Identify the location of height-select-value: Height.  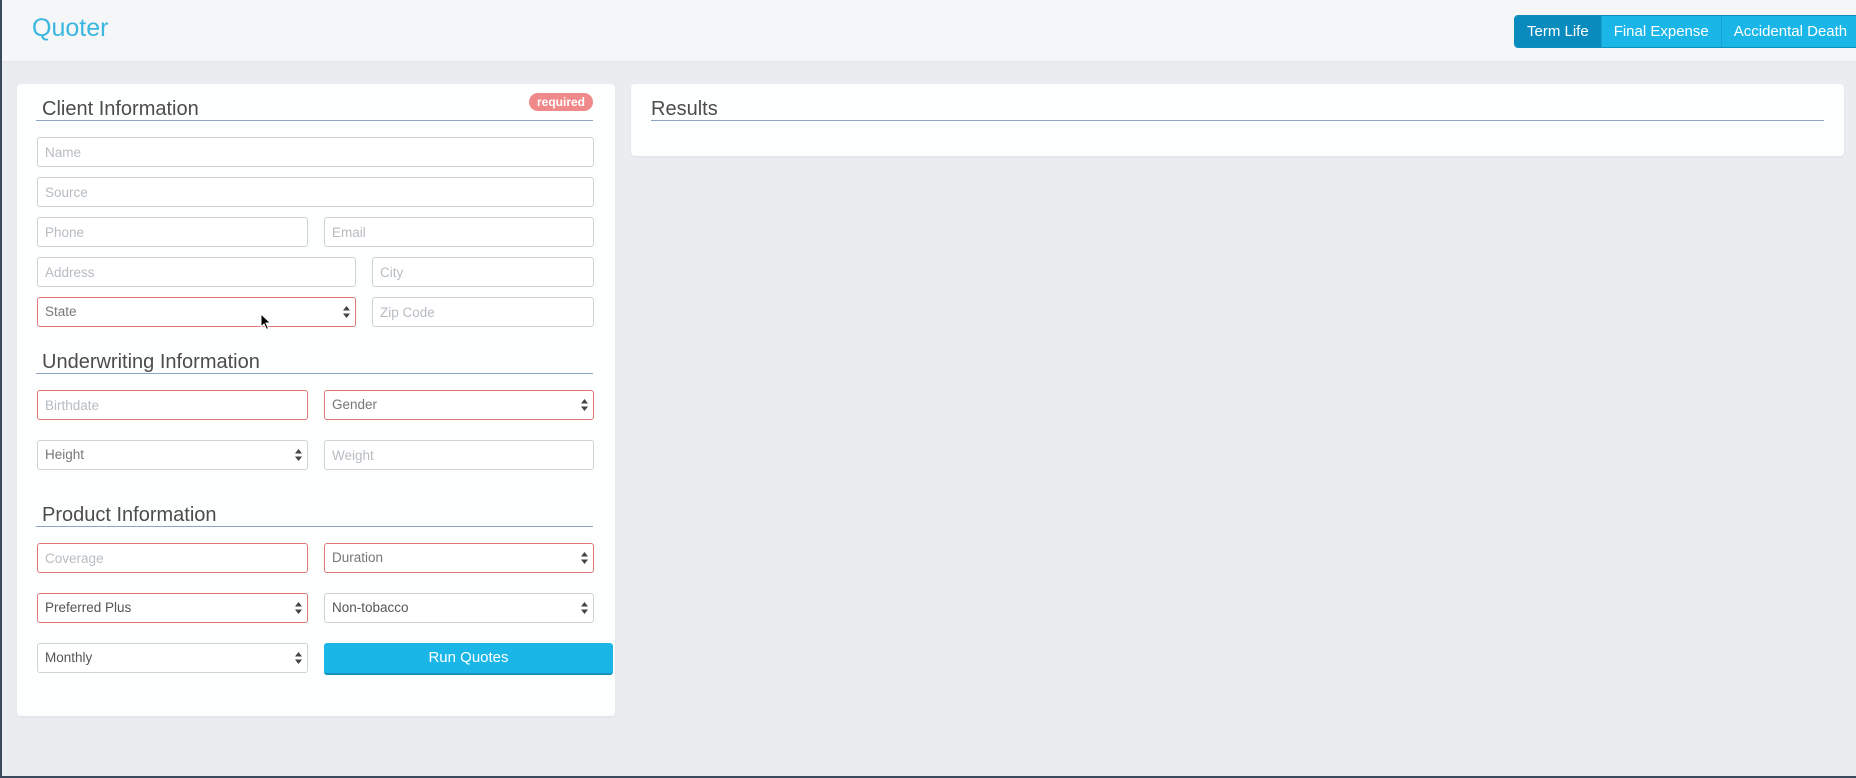
(65, 454).